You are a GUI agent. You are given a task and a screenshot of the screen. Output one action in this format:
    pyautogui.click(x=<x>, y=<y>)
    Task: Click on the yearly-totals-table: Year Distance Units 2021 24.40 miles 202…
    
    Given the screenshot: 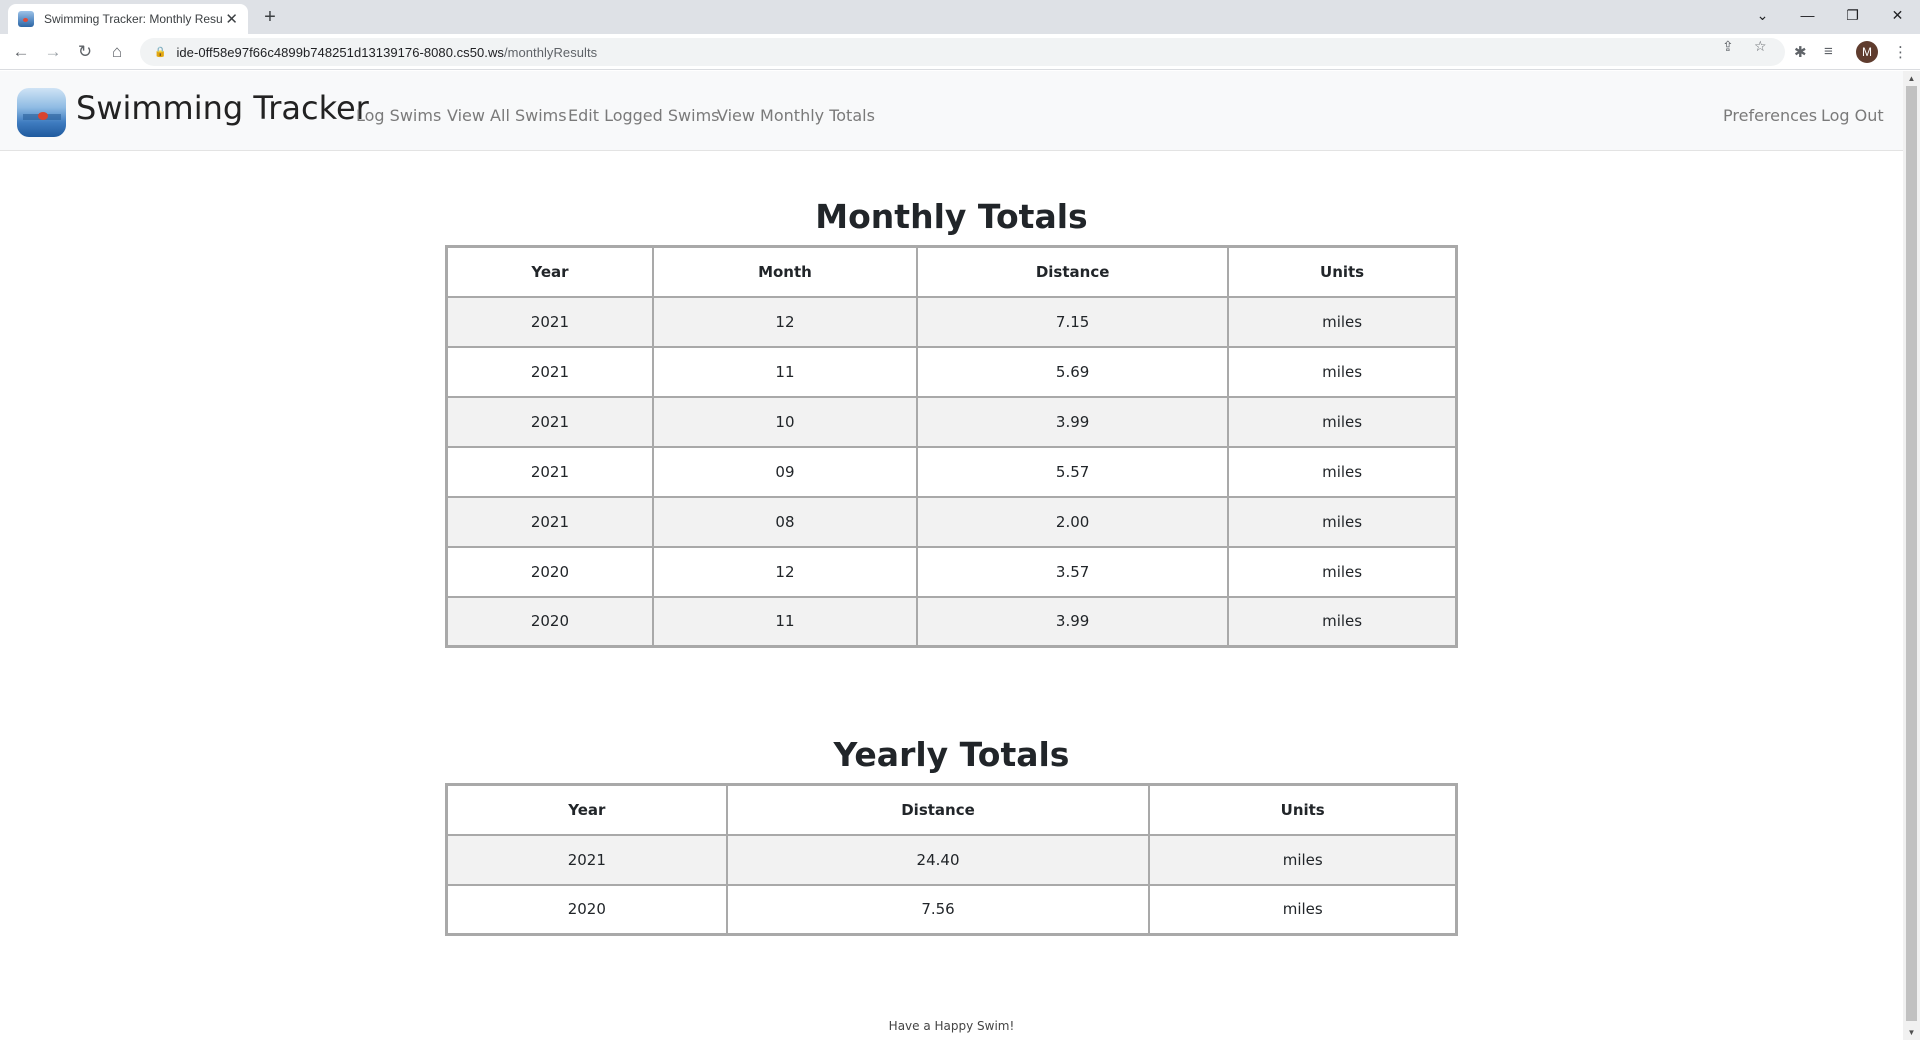 What is the action you would take?
    pyautogui.click(x=951, y=859)
    